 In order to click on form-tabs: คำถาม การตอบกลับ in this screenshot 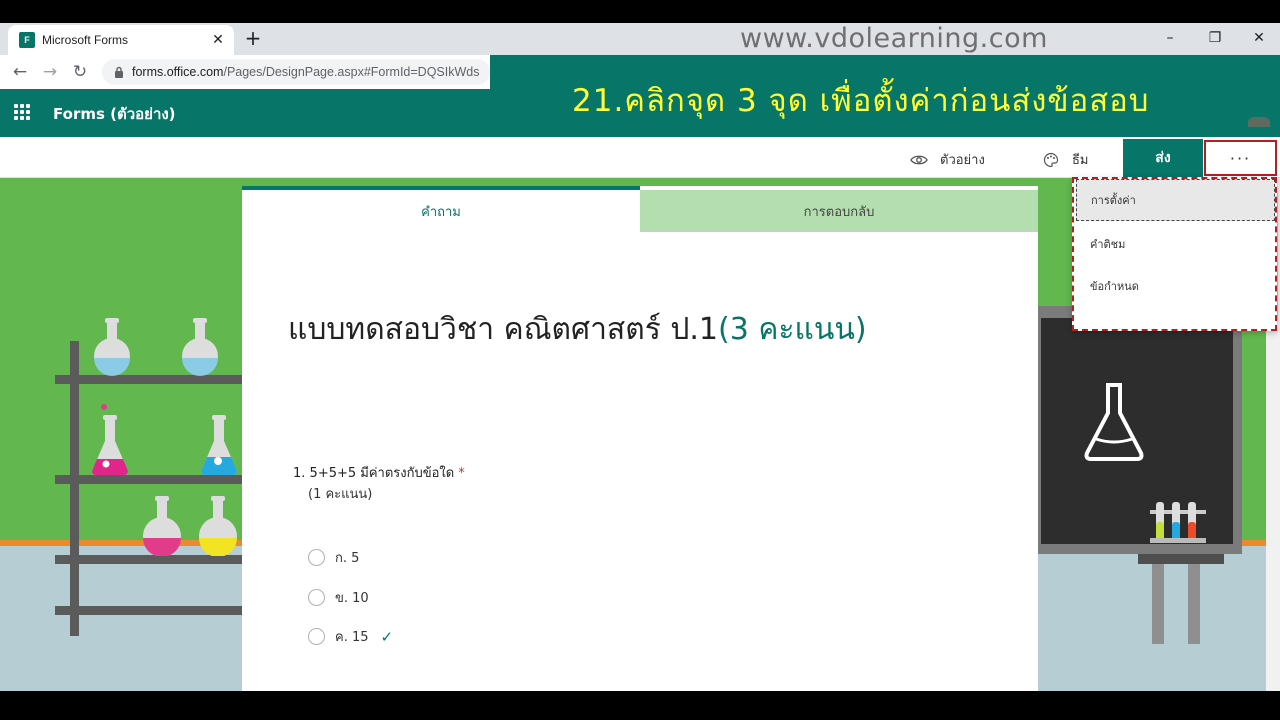, I will do `click(640, 209)`.